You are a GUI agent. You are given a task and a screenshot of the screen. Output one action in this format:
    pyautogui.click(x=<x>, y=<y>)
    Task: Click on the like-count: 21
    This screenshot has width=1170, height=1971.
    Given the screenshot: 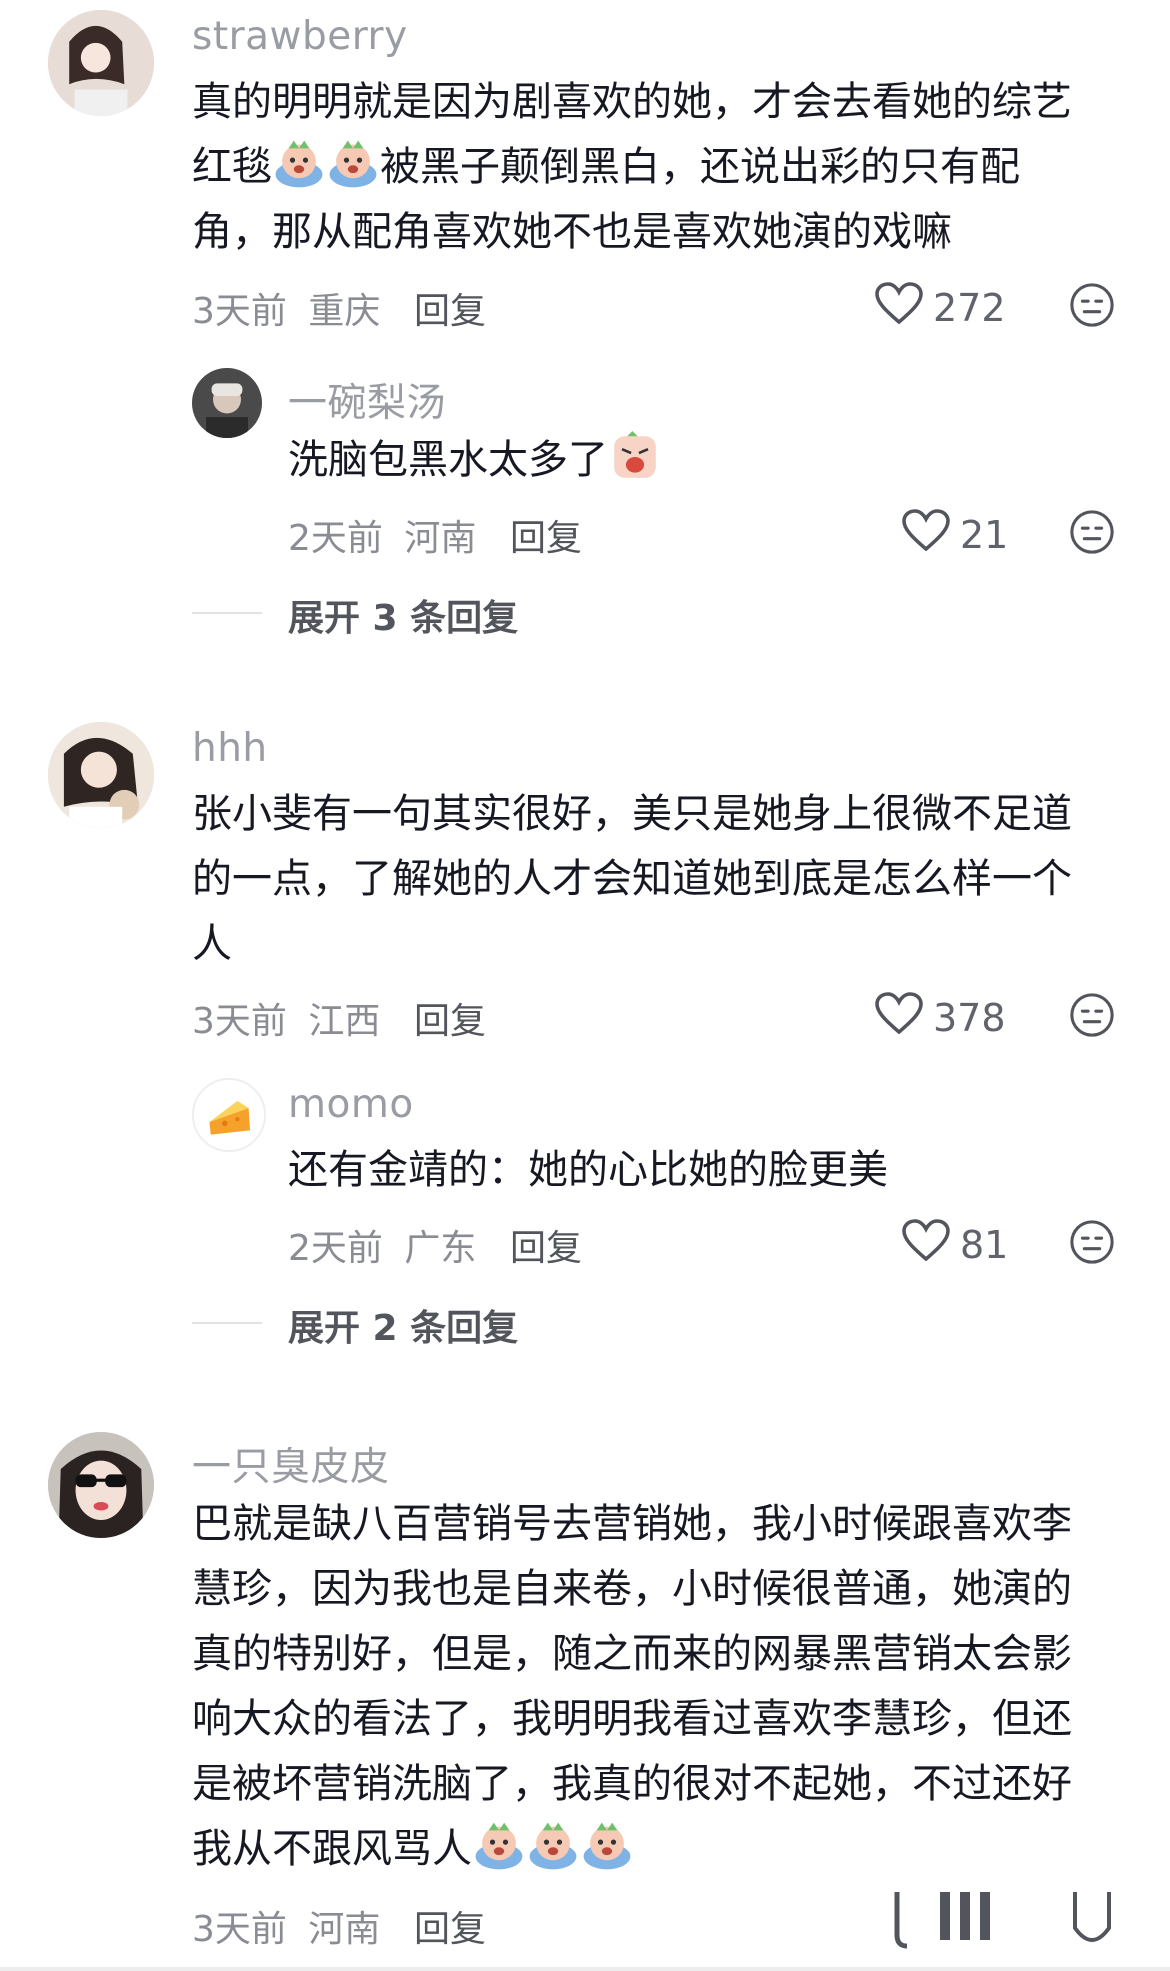 What is the action you would take?
    pyautogui.click(x=984, y=534)
    